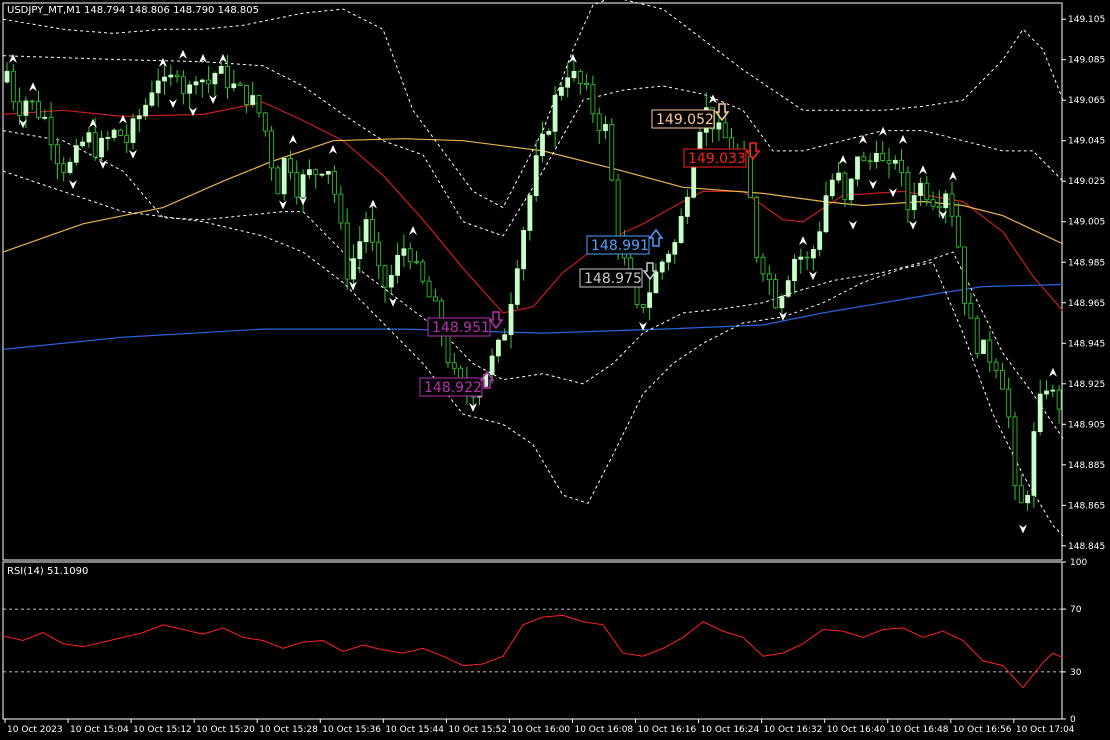  What do you see at coordinates (856, 730) in the screenshot?
I see `time-tick-label: 10 Oct 16:40` at bounding box center [856, 730].